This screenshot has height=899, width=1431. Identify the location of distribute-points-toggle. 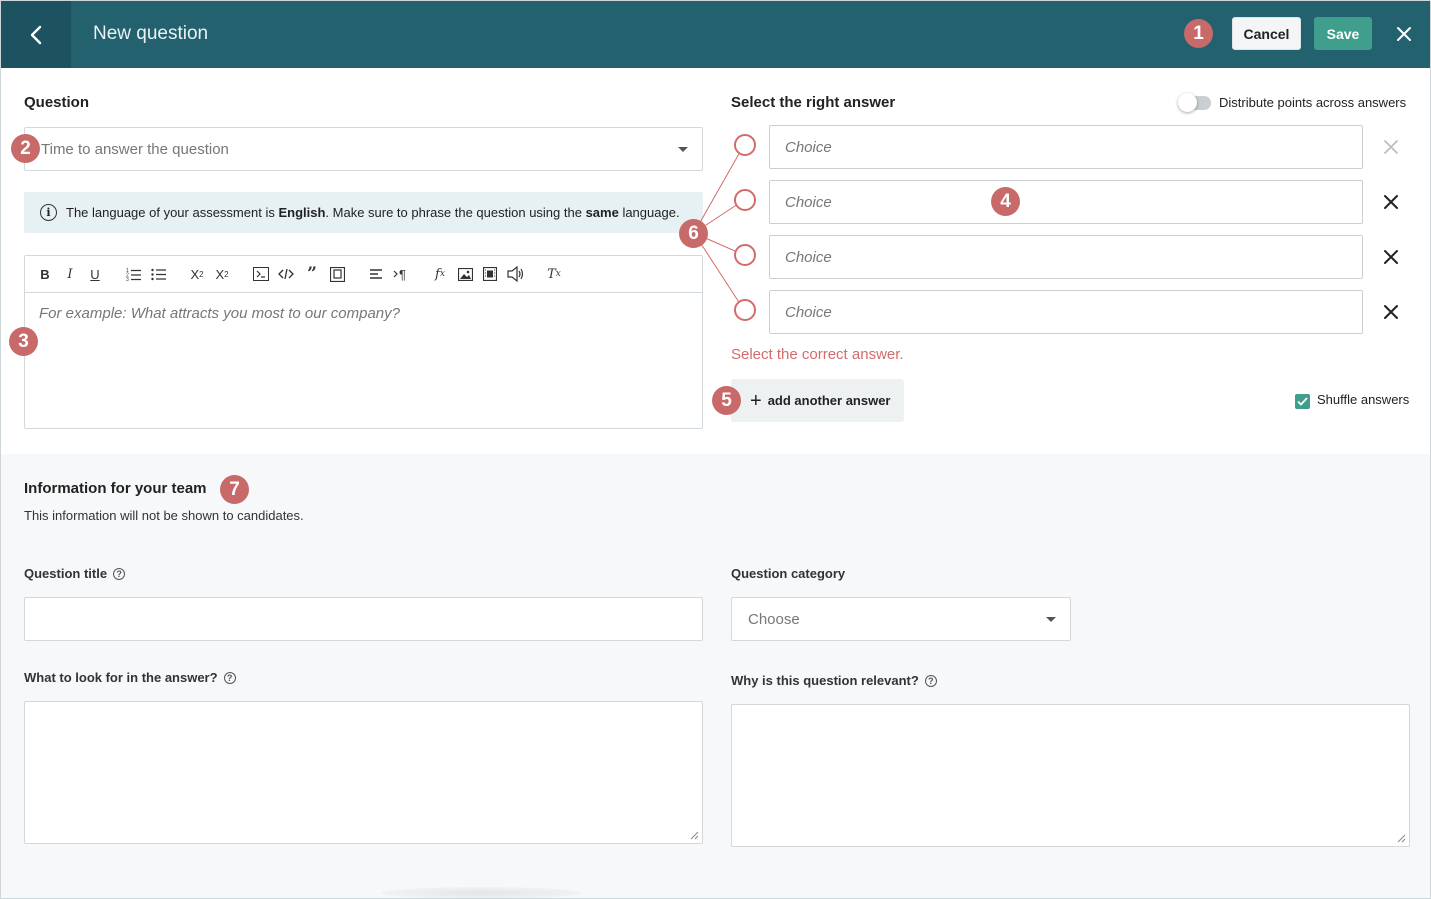
(1194, 102).